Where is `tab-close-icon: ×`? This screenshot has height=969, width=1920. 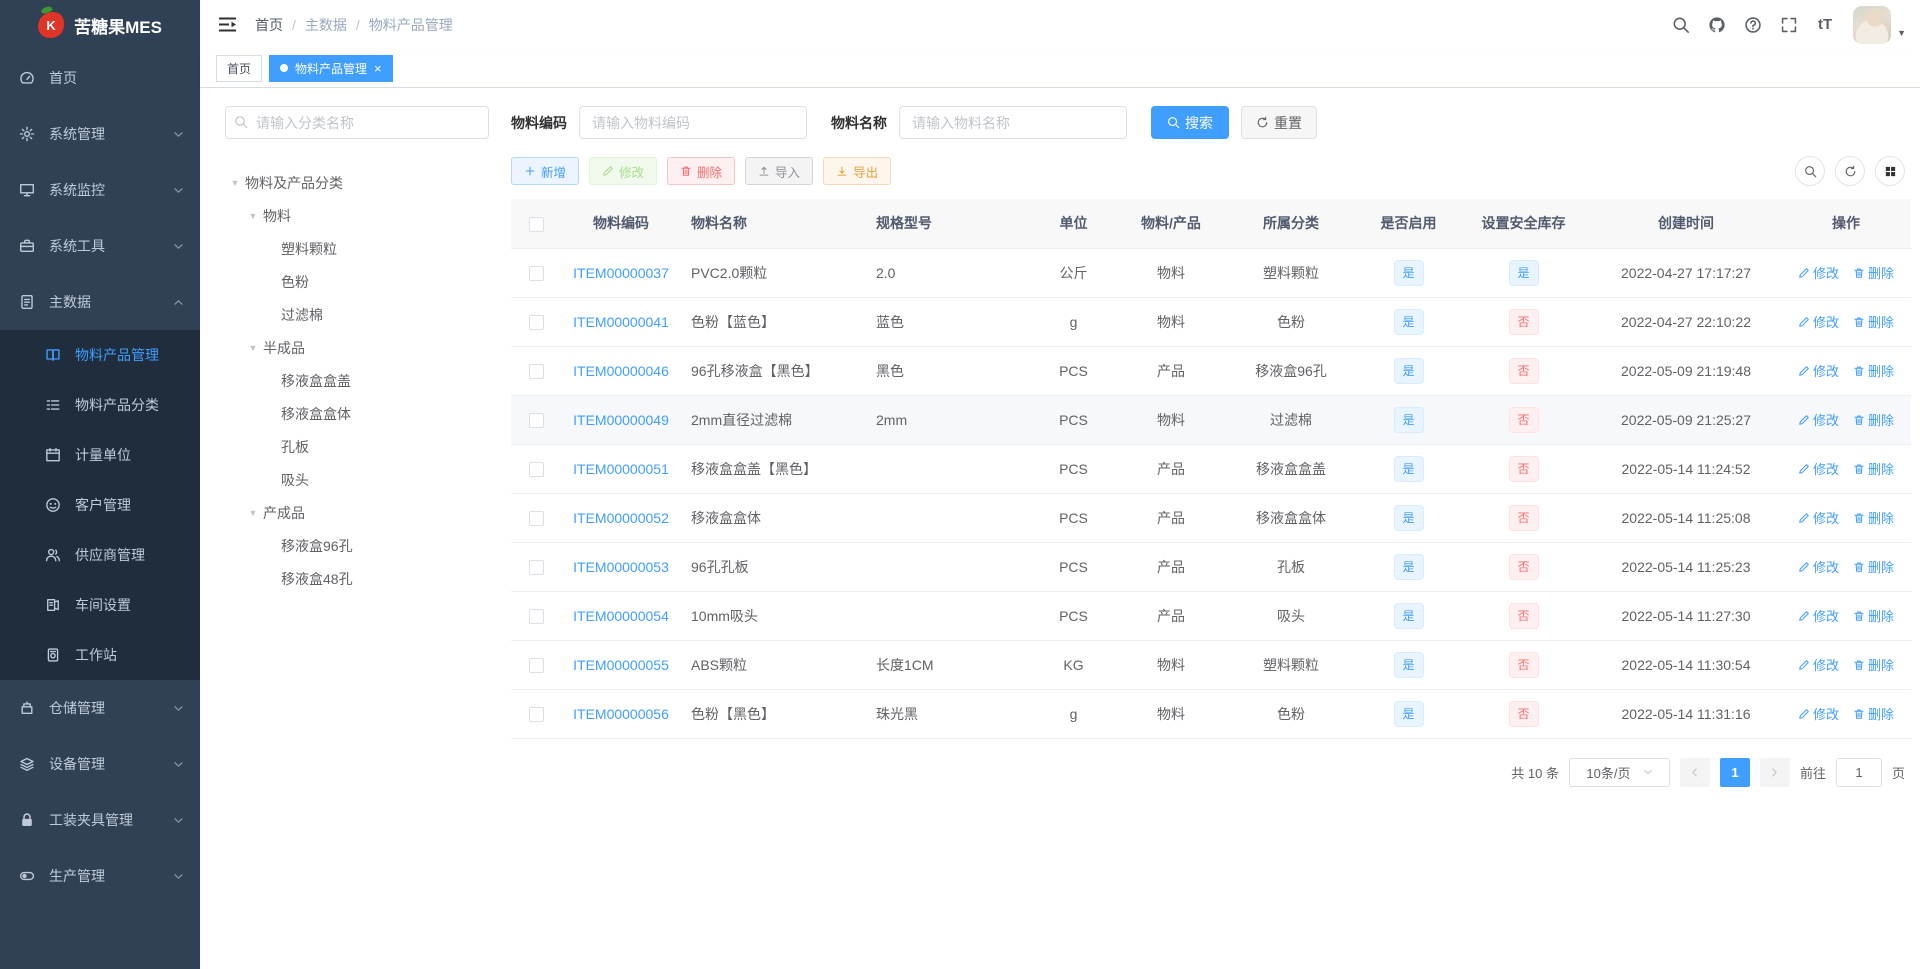
tab-close-icon: × is located at coordinates (378, 68).